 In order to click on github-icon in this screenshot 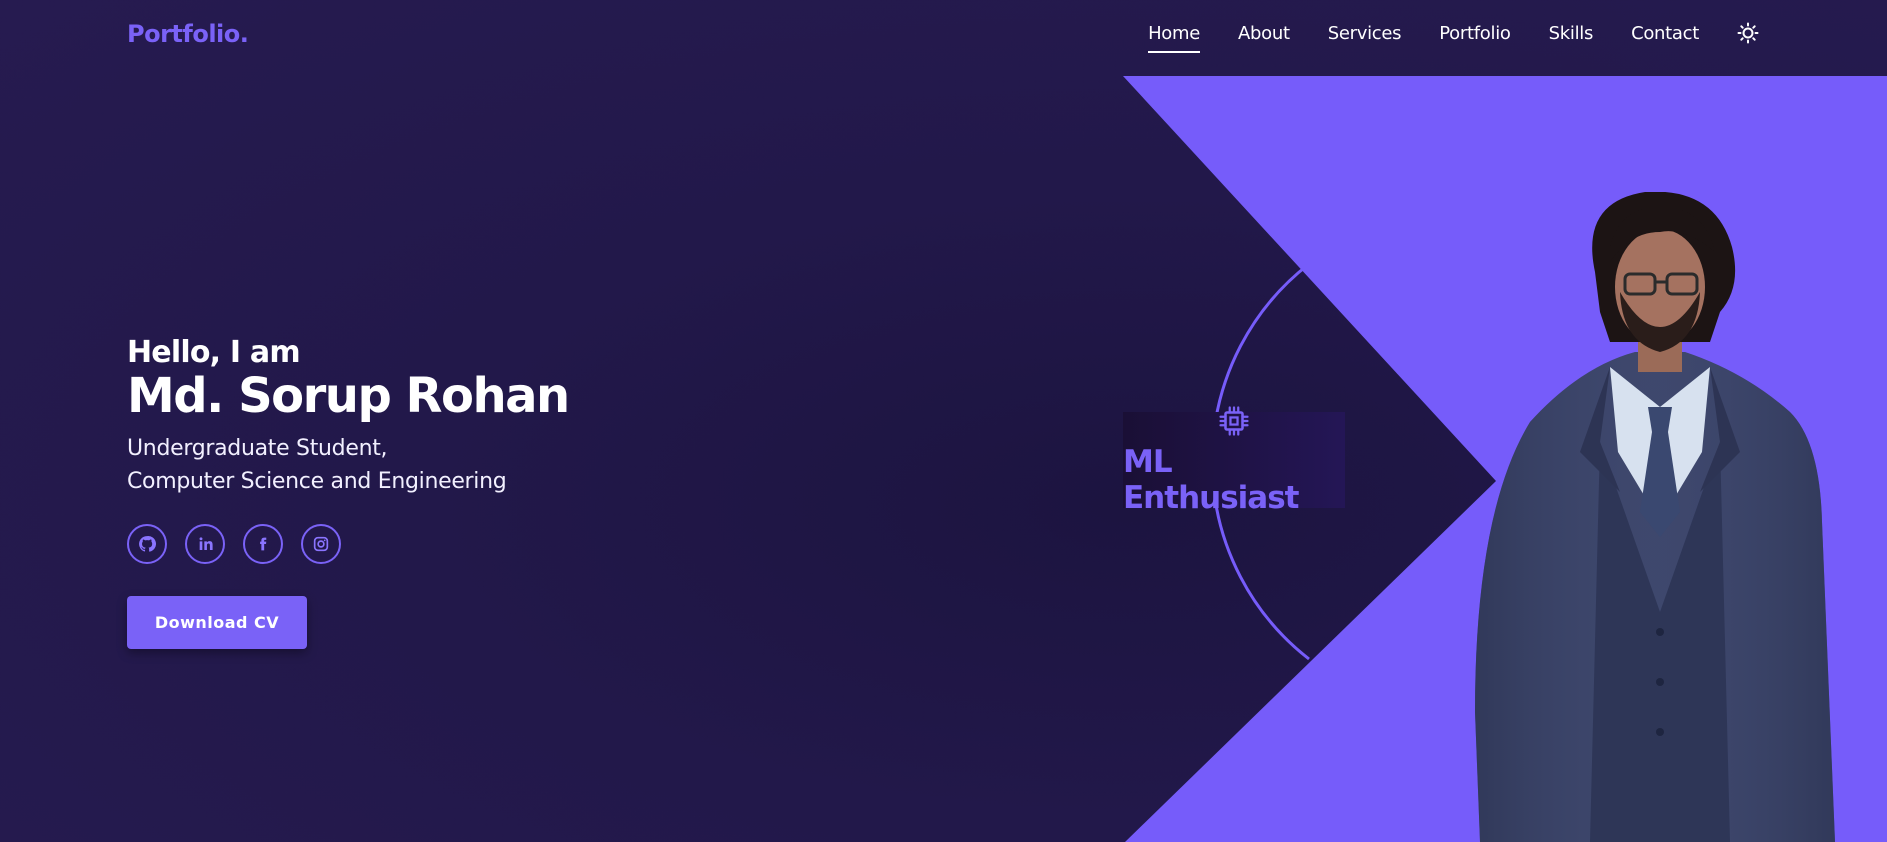, I will do `click(147, 544)`.